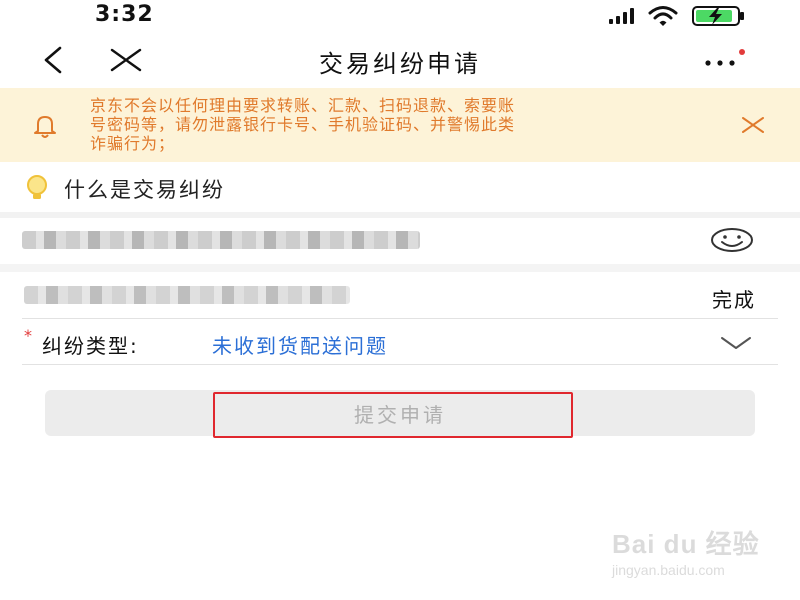 The height and width of the screenshot is (600, 800). What do you see at coordinates (400, 364) in the screenshot?
I see `divider` at bounding box center [400, 364].